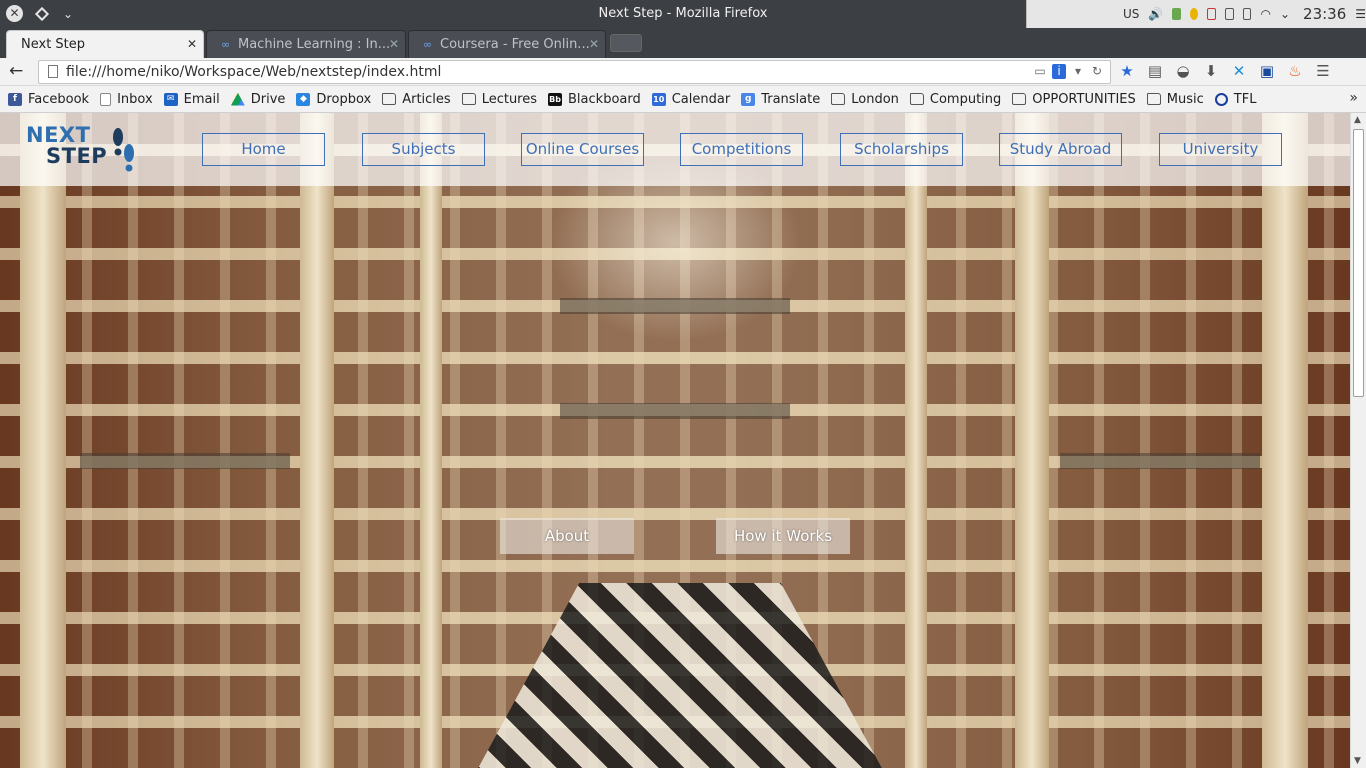 Image resolution: width=1366 pixels, height=768 pixels. What do you see at coordinates (1225, 71) in the screenshot?
I see `toolbar-icons: ★ ▤ ◒ ⬇ ✕ ▣ ♨ ☰` at bounding box center [1225, 71].